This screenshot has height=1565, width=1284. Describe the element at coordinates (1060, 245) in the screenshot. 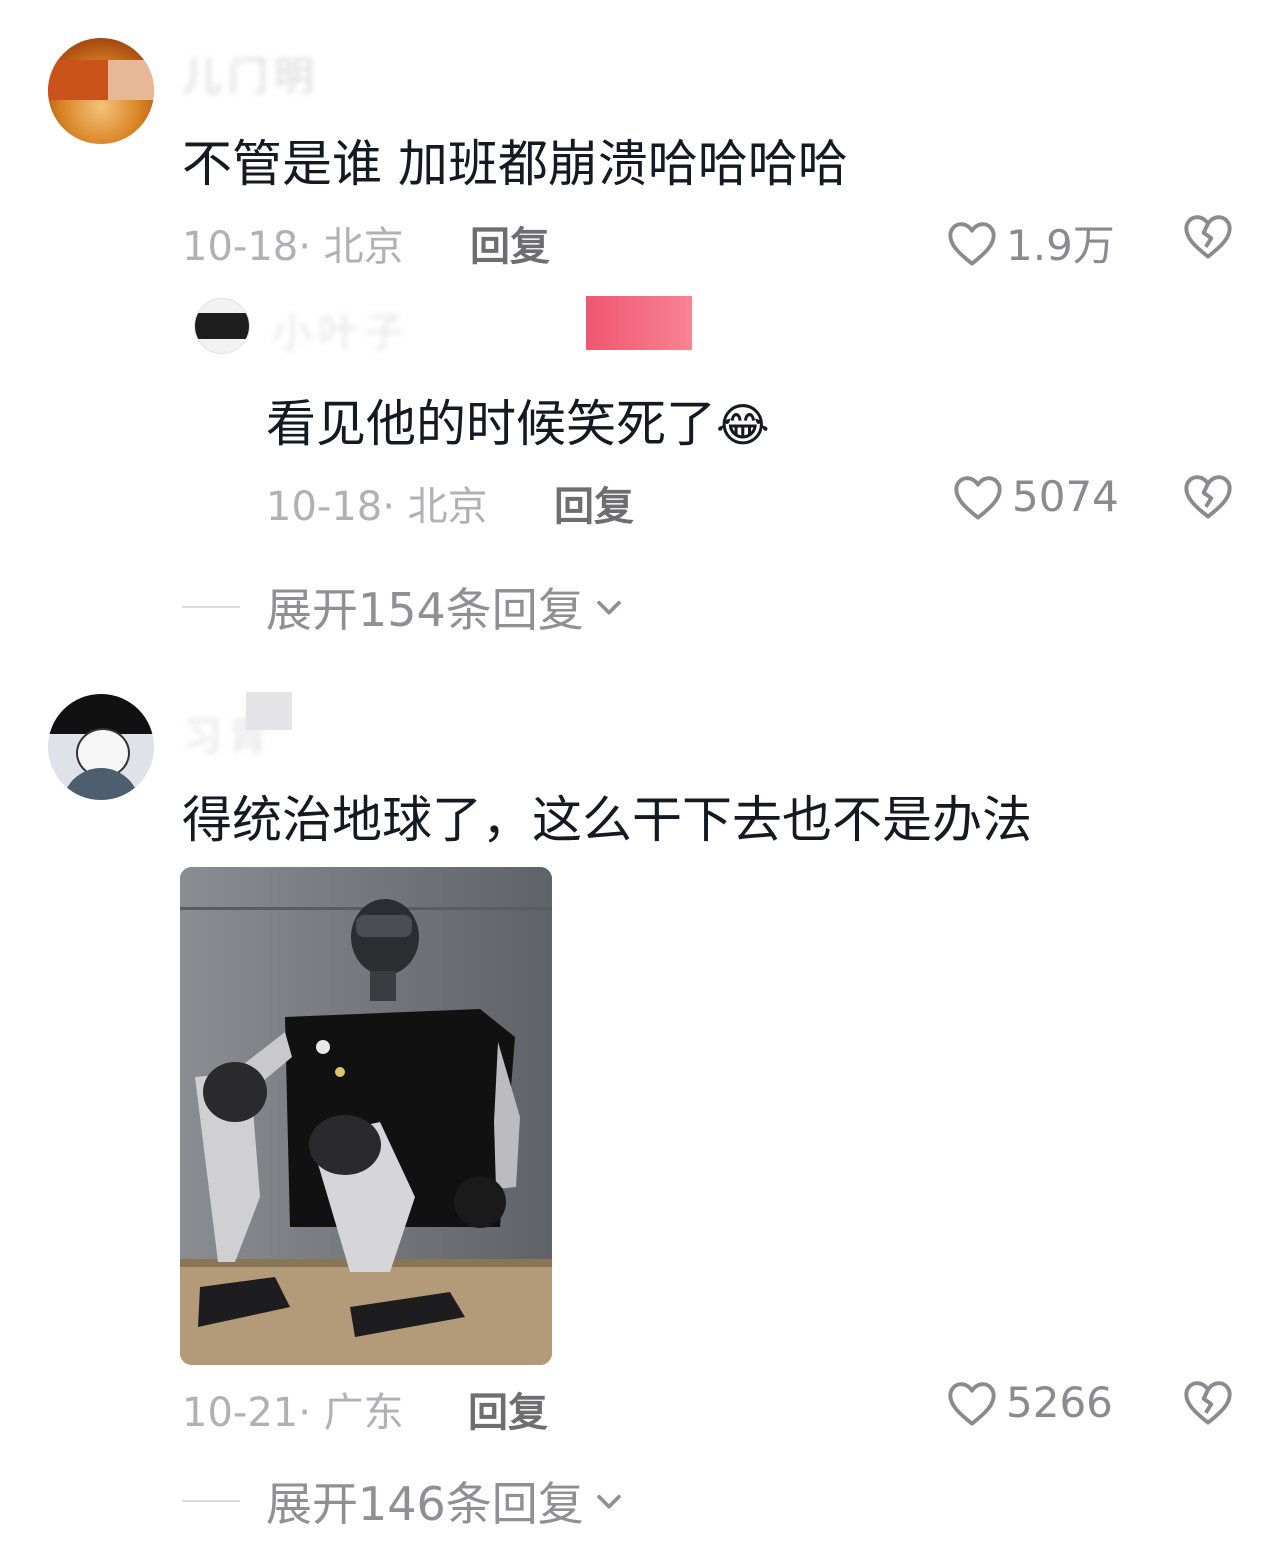

I see `like-count: 1.9万` at that location.